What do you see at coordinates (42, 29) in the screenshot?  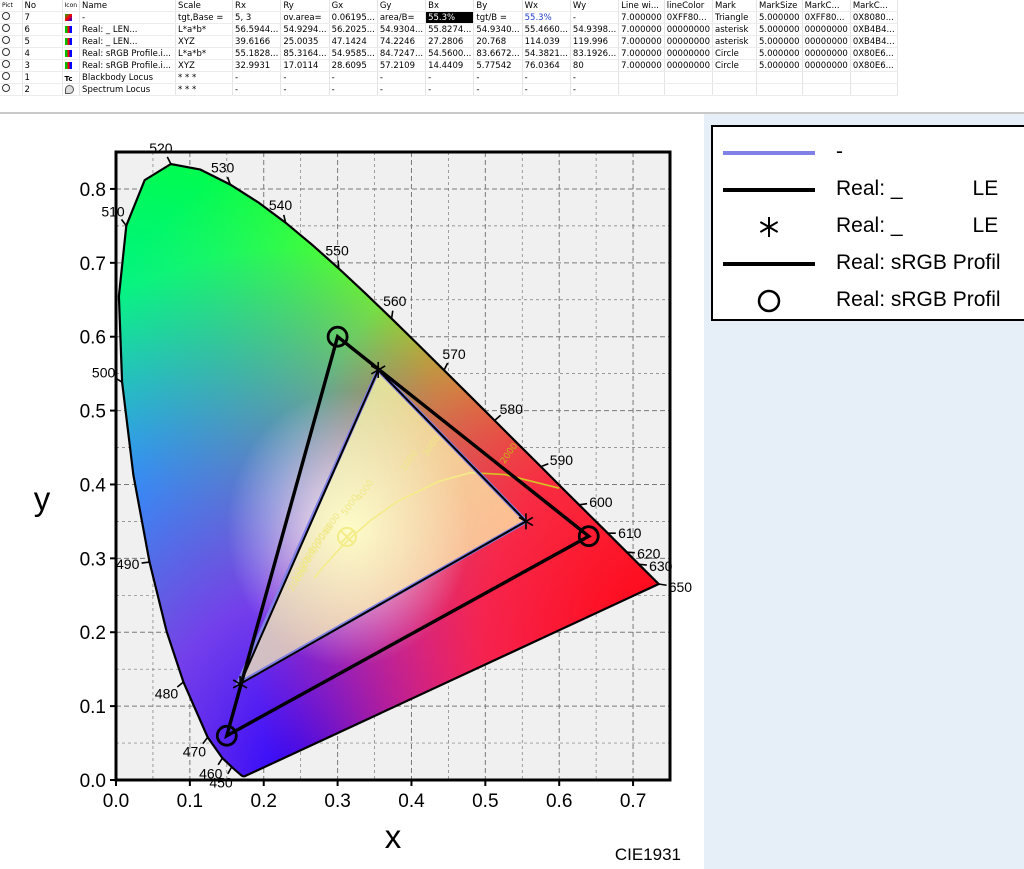 I see `cell-no: 6` at bounding box center [42, 29].